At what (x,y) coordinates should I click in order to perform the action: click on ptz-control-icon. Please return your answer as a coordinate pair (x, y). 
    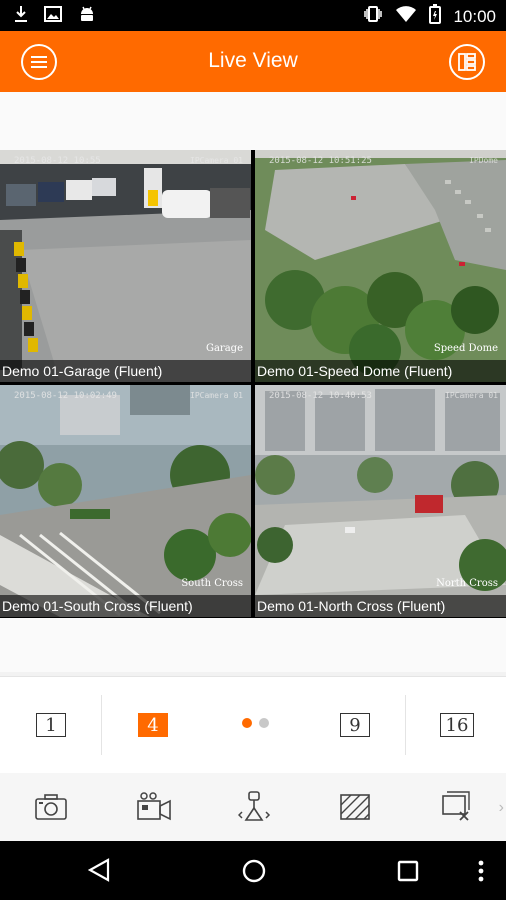
    Looking at the image, I should click on (254, 806).